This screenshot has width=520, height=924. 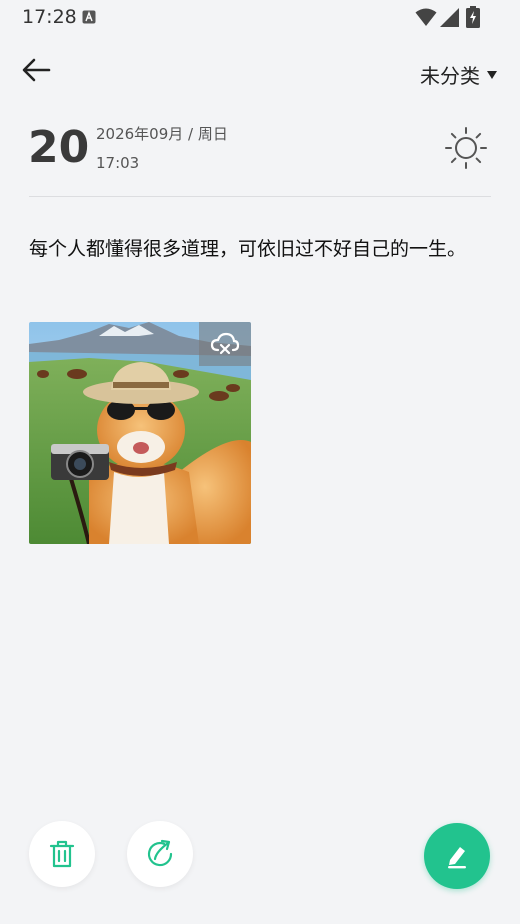 I want to click on weather-button, so click(x=466, y=148).